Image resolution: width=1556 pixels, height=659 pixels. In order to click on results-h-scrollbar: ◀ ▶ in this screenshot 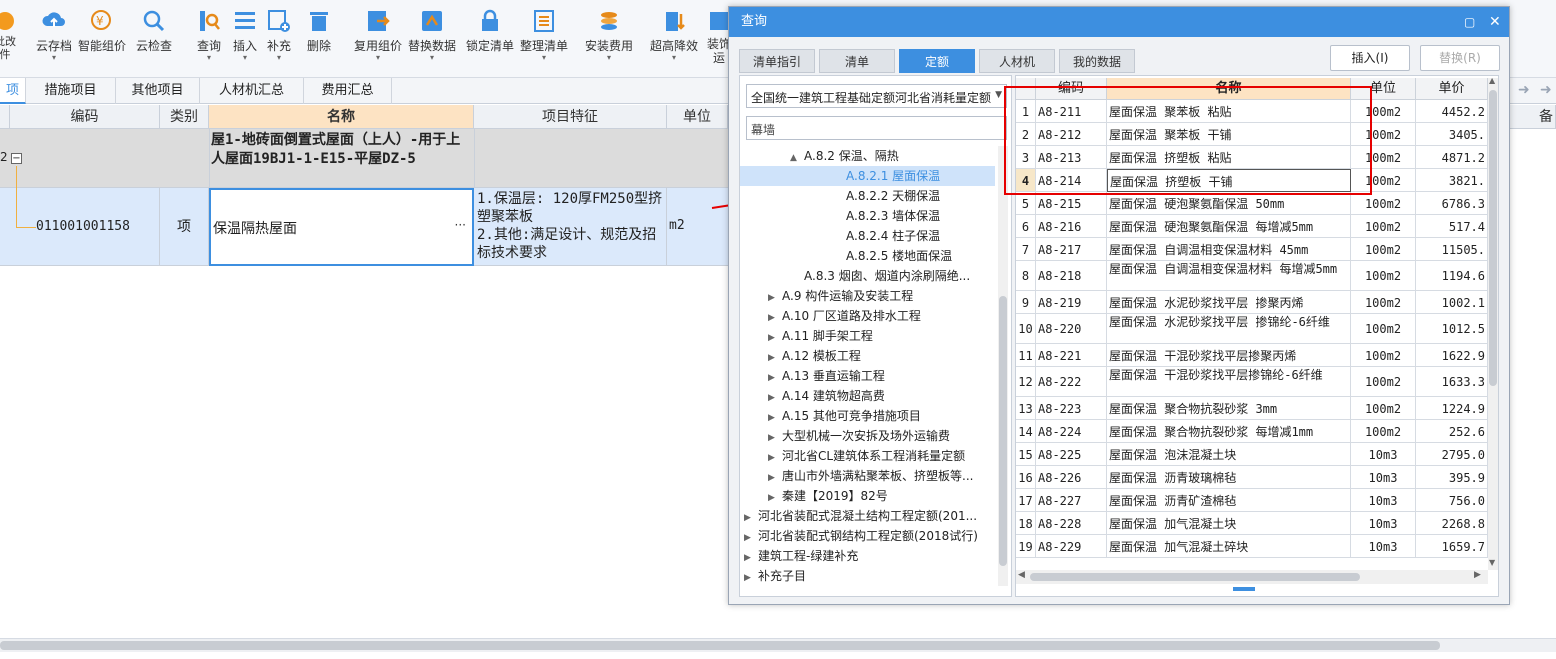, I will do `click(1252, 577)`.